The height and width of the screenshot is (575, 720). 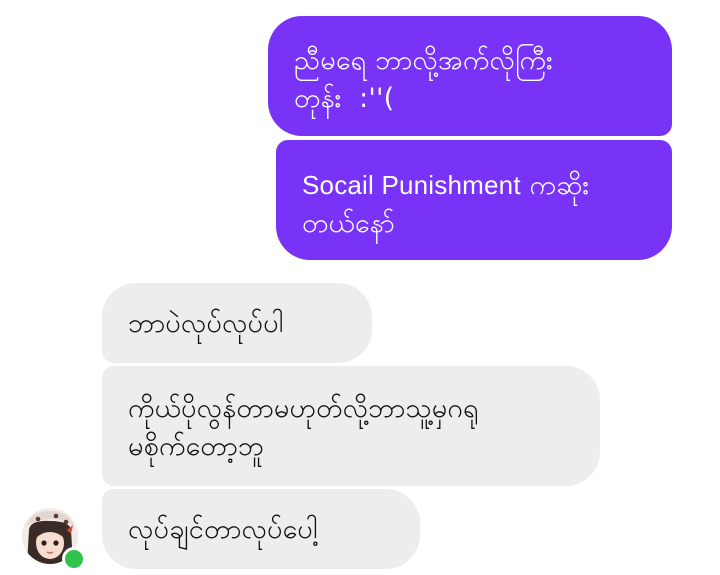 I want to click on message-bubble-incoming: ဘာပဲလုပ်လုပ်ပါ, so click(x=237, y=323).